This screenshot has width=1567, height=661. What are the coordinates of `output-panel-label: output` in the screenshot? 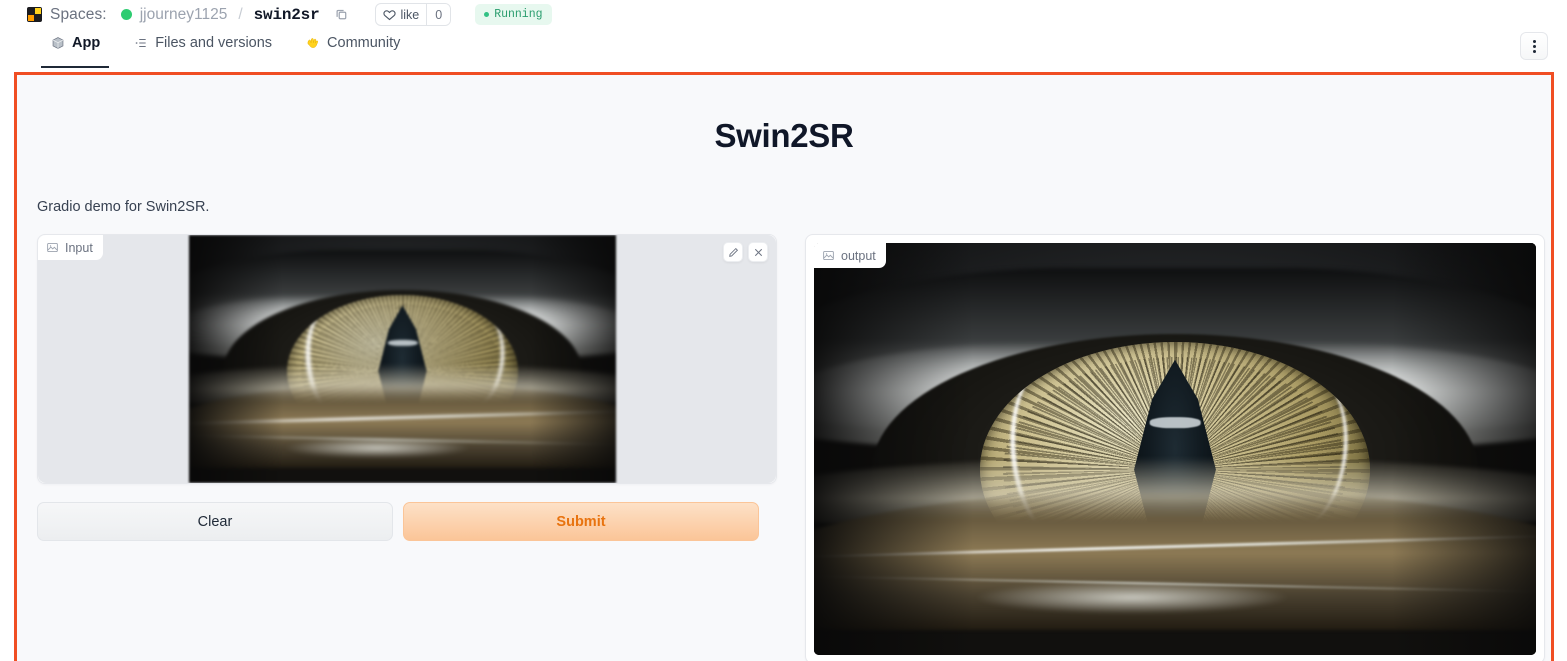 It's located at (850, 255).